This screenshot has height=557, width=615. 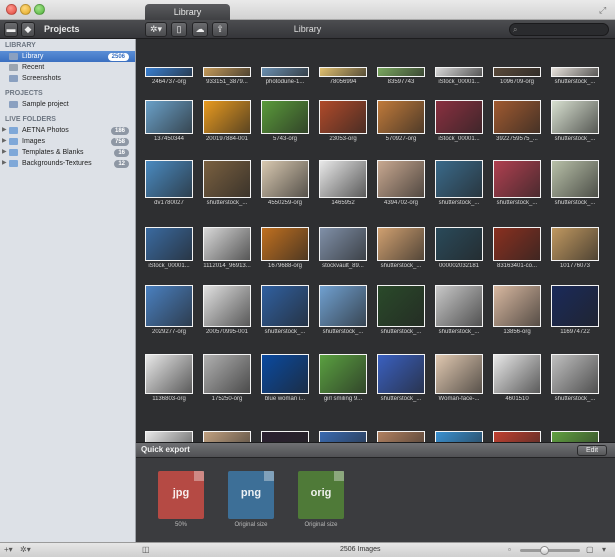 I want to click on tag-button: ◆, so click(x=28, y=29).